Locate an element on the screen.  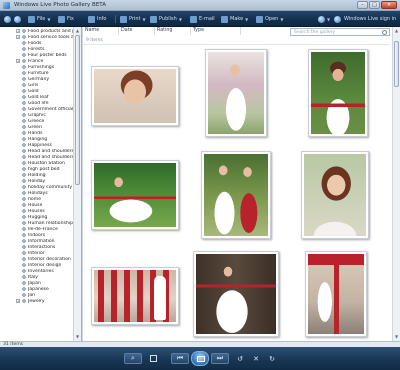
nav-tree-label: Jan is located at coordinates (32, 295).